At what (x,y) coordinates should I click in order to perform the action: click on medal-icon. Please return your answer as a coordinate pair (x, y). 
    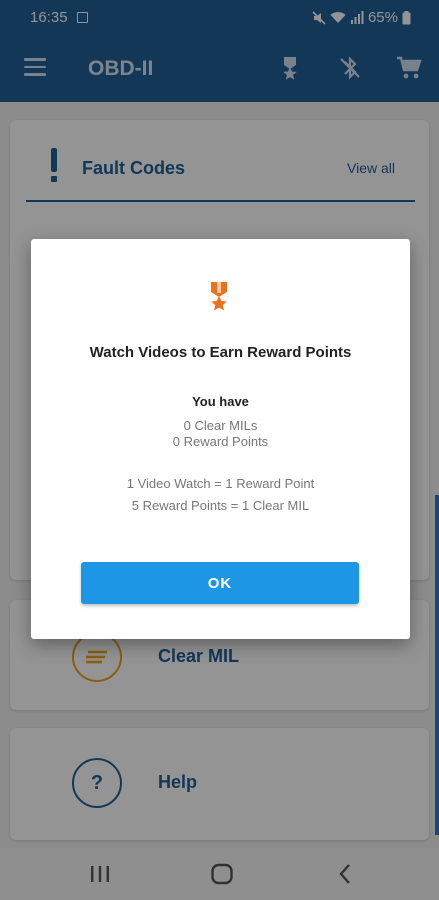
    Looking at the image, I should click on (219, 296).